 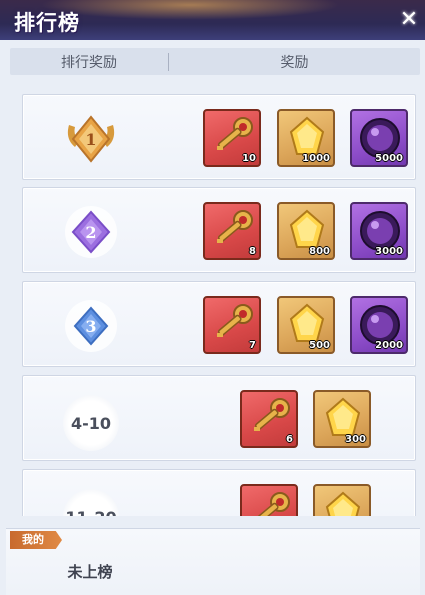 I want to click on svg-text: 1, so click(x=90, y=139).